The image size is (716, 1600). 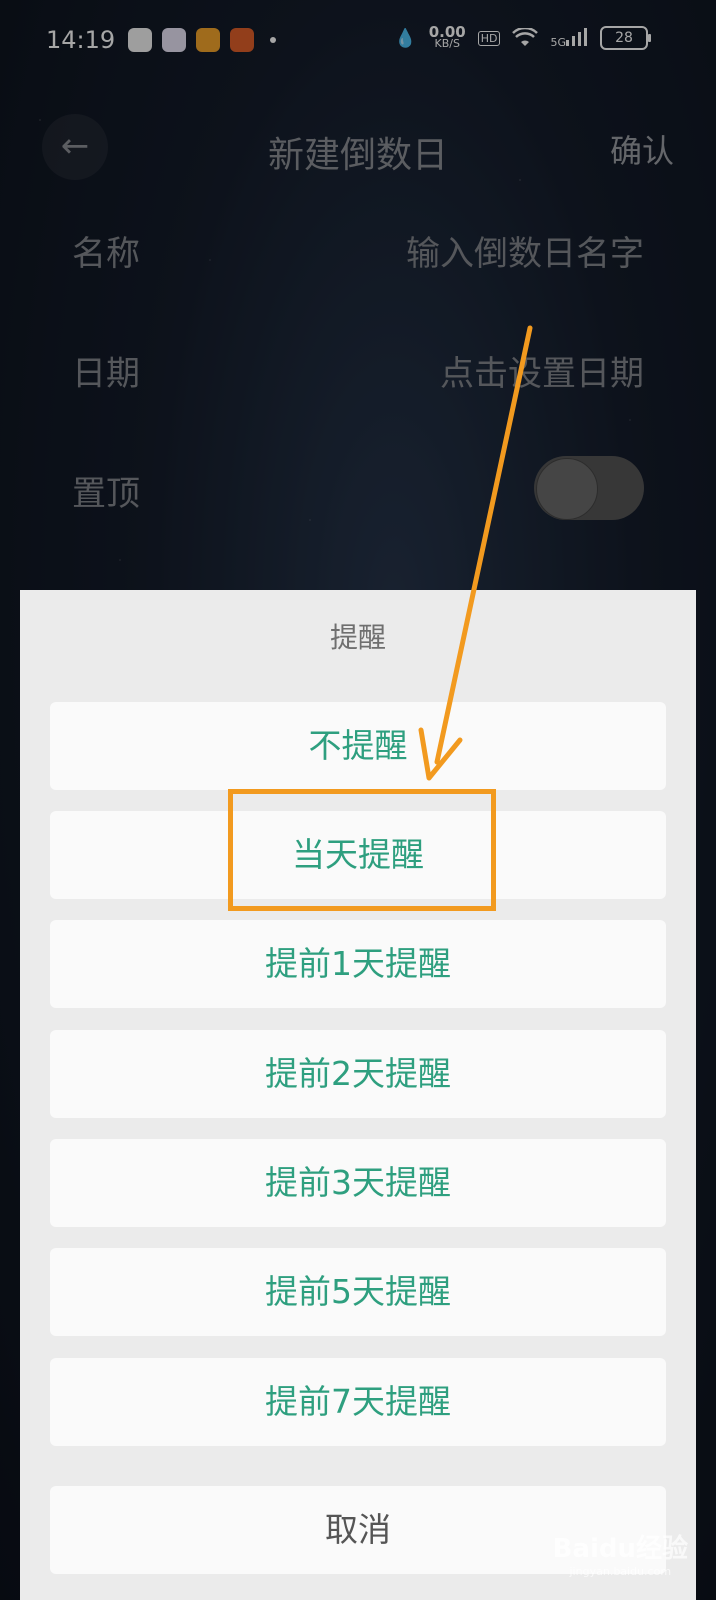 I want to click on watermark-url: jingyan.baidu.com, so click(x=620, y=1571).